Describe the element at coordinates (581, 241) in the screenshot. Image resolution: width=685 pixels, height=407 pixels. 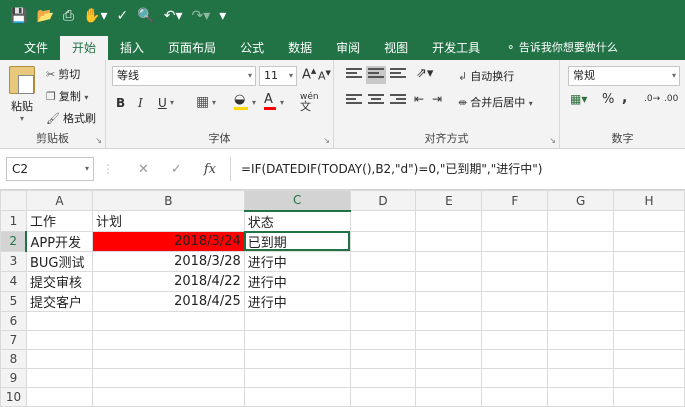
I see `cell-g2` at that location.